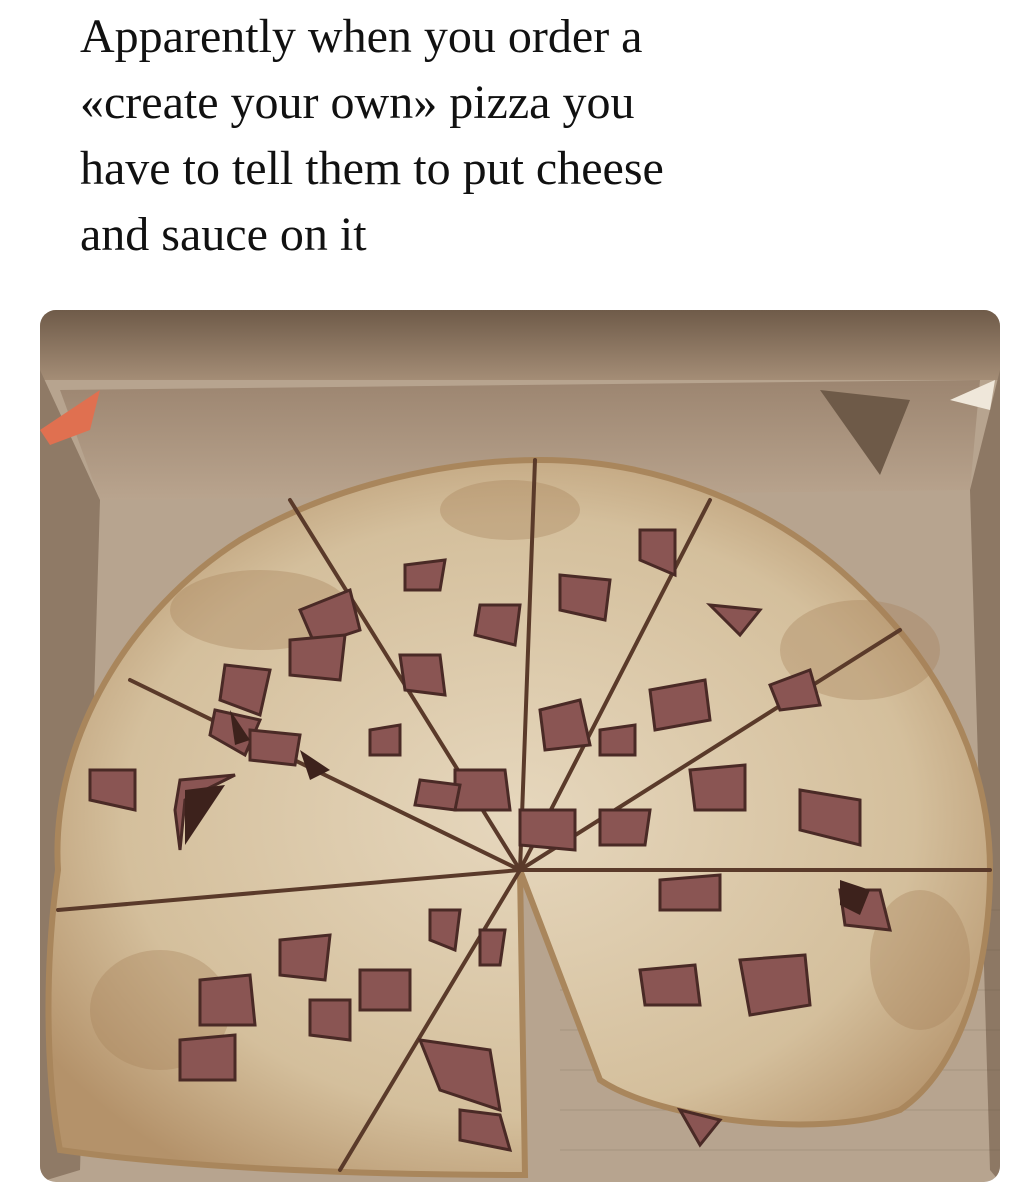  Describe the element at coordinates (361, 36) in the screenshot. I see `caption-line-1: Apparently when you order a` at that location.